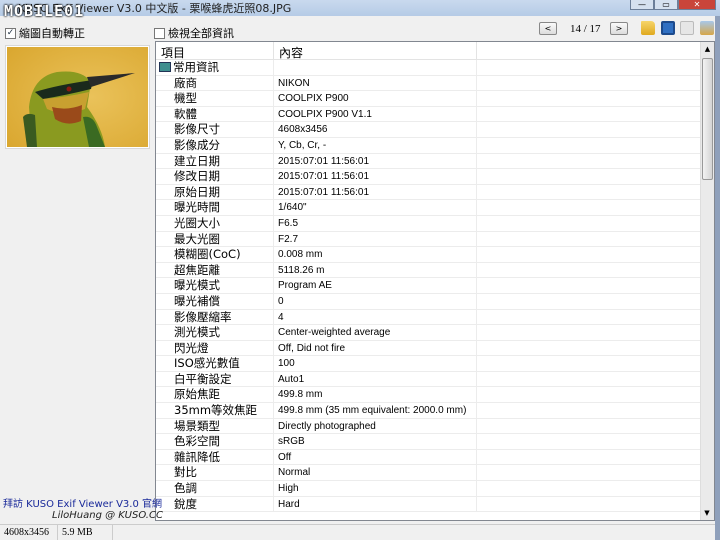 This screenshot has height=540, width=720. I want to click on row-value: 499.8 mm (35 mm equivalent: 2000.0 mm), so click(375, 410).